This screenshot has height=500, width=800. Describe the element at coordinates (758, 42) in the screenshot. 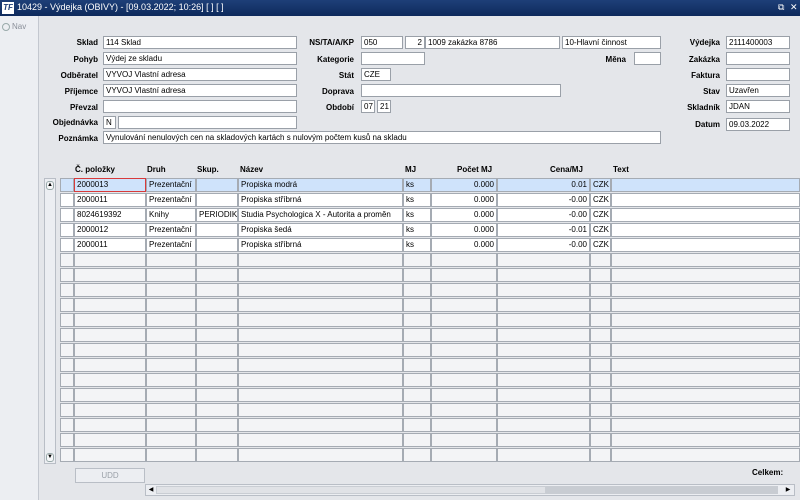

I see `vydejka-field: 2111400003` at that location.